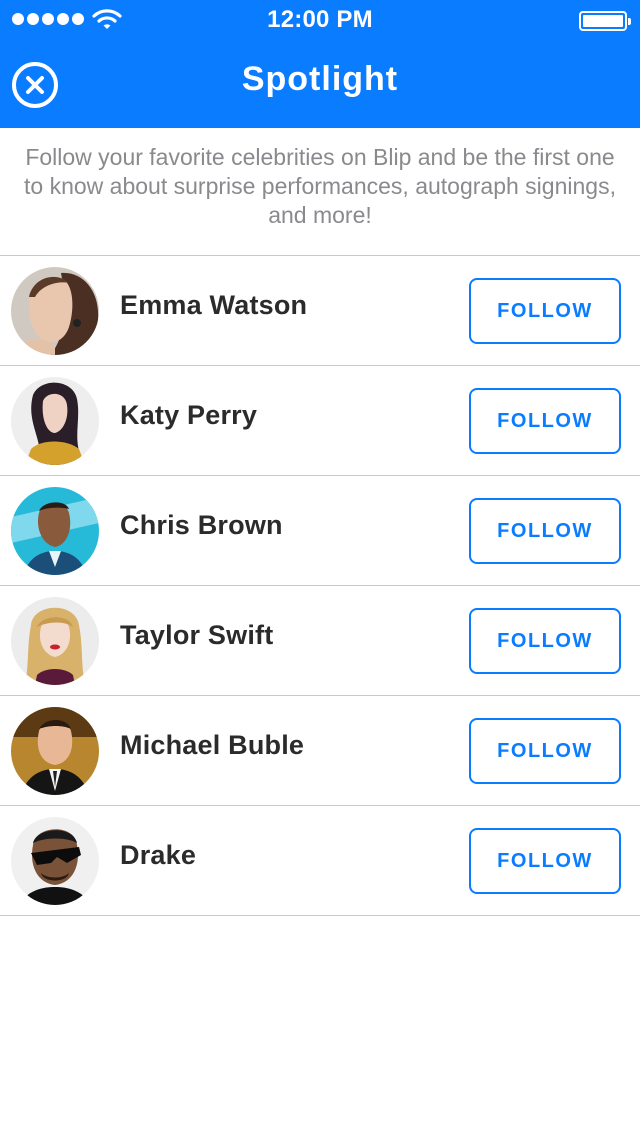 This screenshot has width=640, height=1136. What do you see at coordinates (197, 635) in the screenshot?
I see `celebrity-name: Taylor Swift` at bounding box center [197, 635].